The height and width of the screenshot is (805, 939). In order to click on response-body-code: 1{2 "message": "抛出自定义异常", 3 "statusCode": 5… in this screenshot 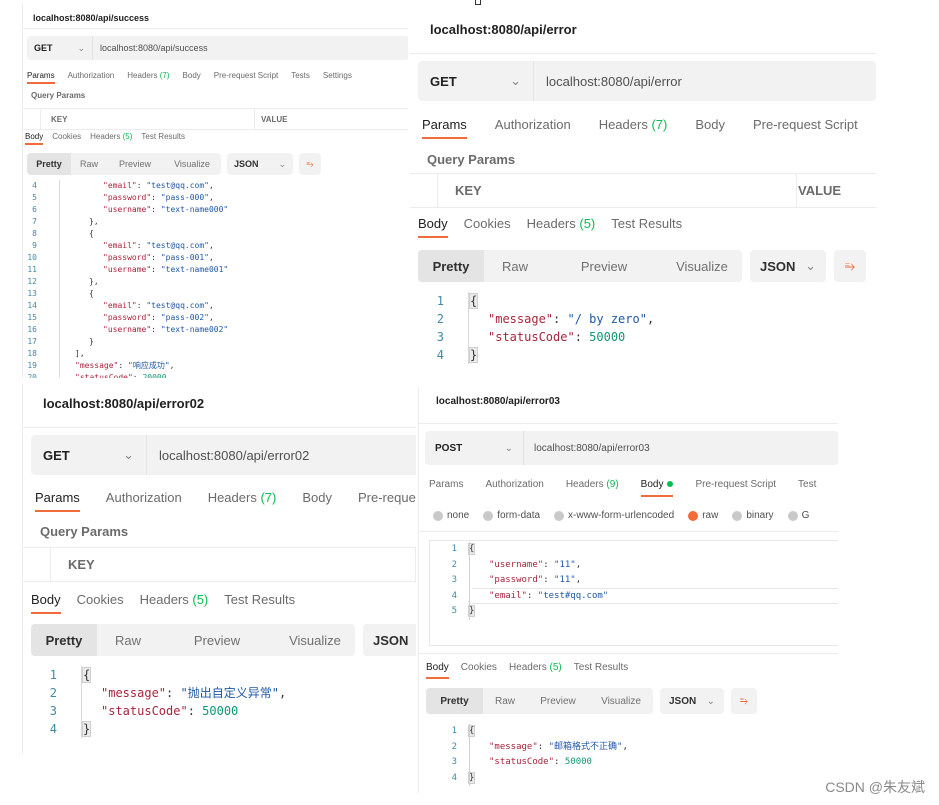, I will do `click(164, 702)`.